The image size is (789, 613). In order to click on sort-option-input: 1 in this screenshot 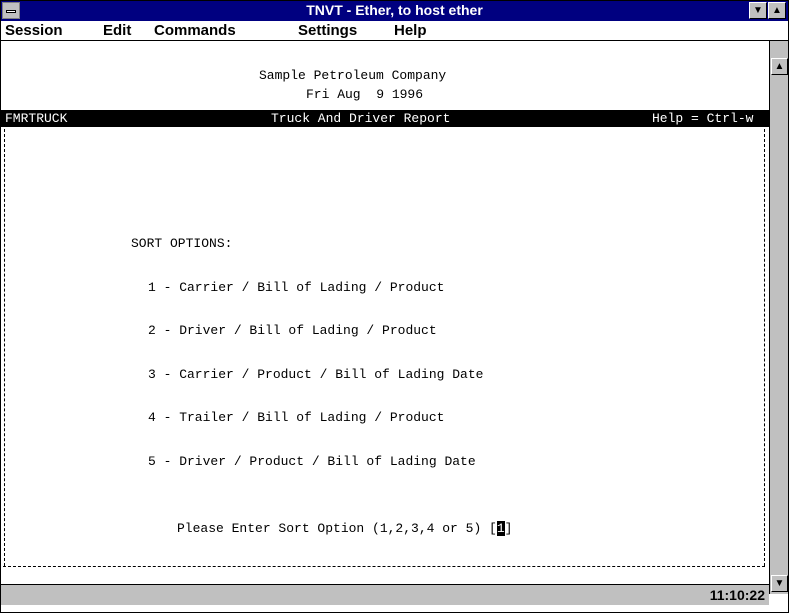, I will do `click(500, 528)`.